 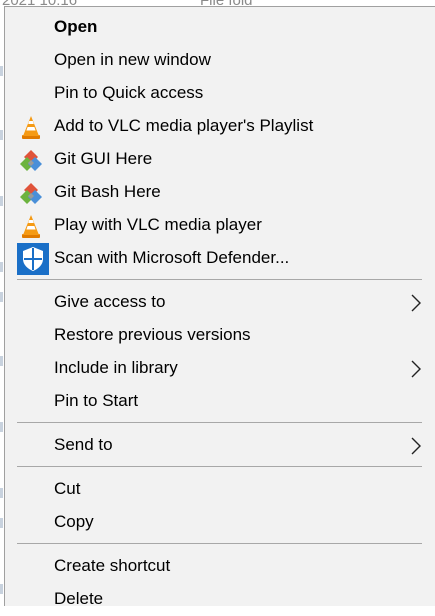 What do you see at coordinates (107, 191) in the screenshot?
I see `menu-item-label: Git Bash Here` at bounding box center [107, 191].